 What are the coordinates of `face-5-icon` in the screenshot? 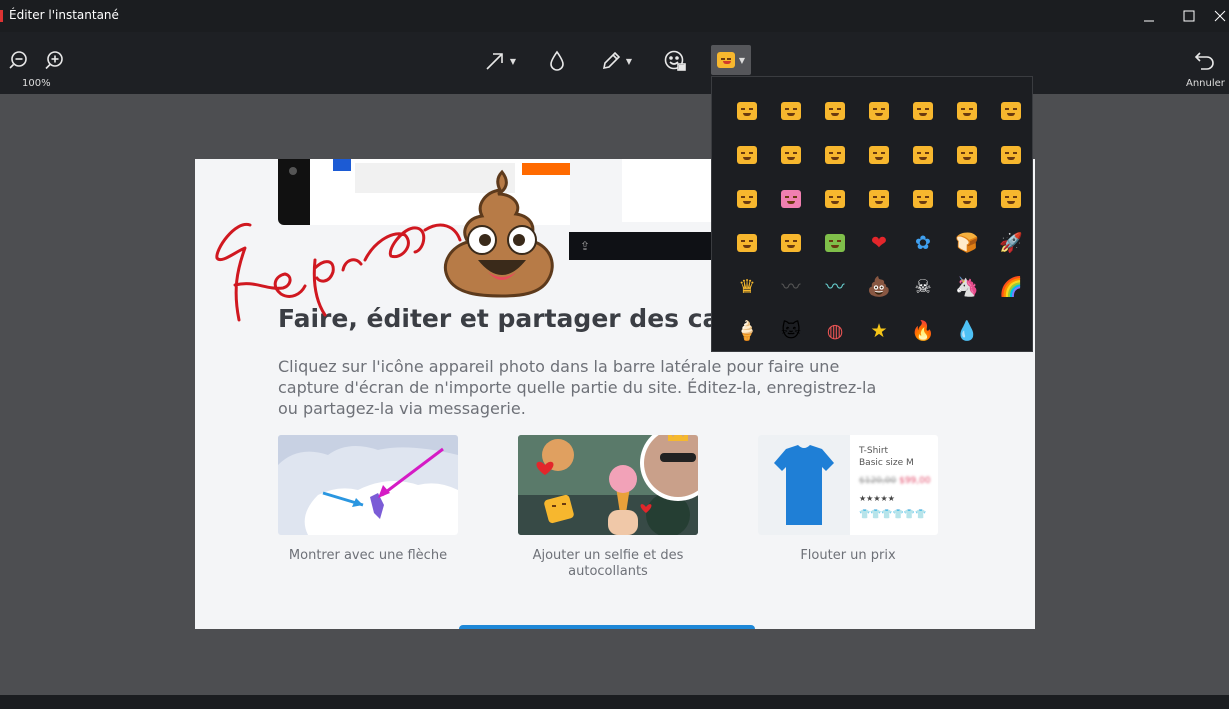 It's located at (923, 111).